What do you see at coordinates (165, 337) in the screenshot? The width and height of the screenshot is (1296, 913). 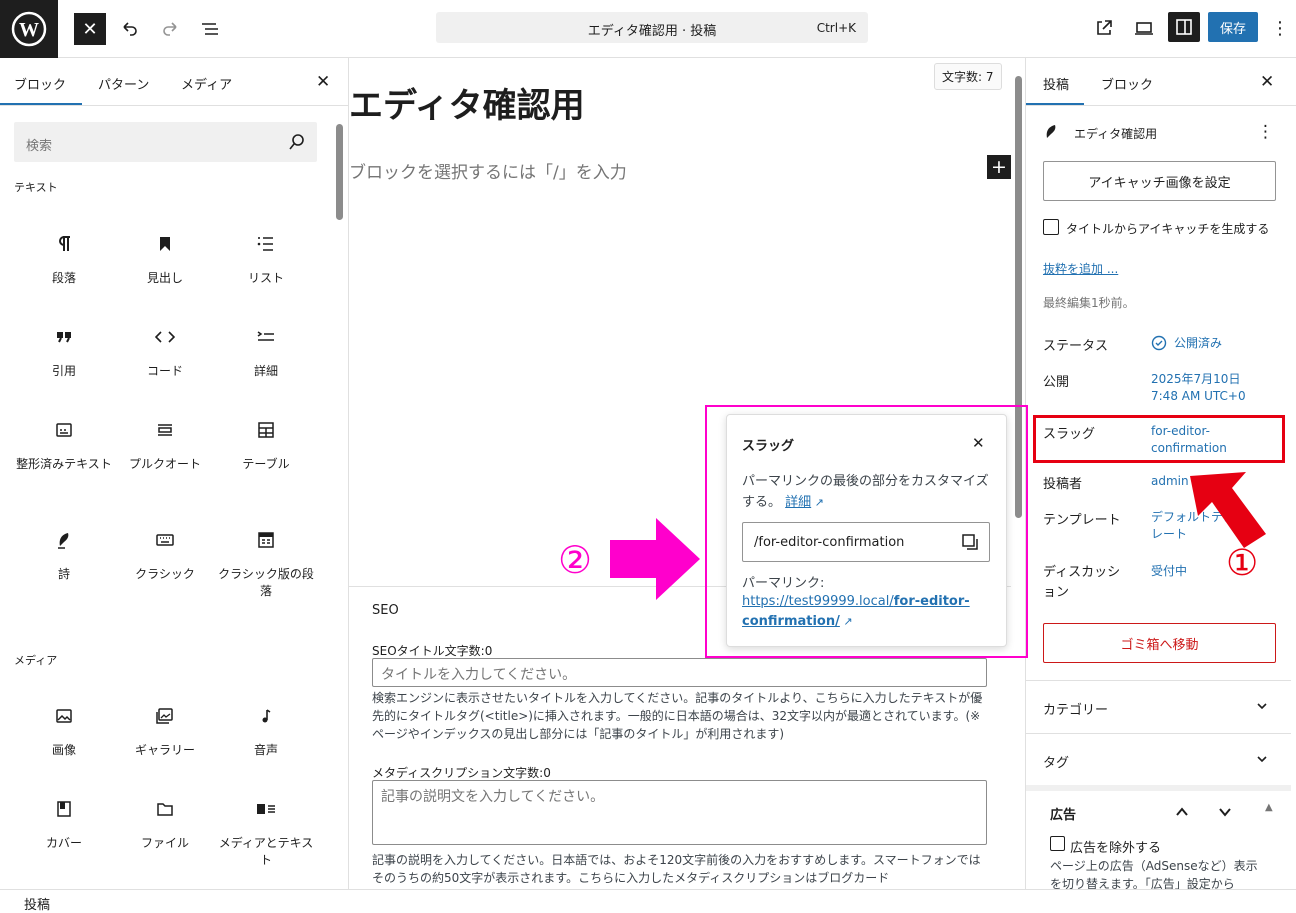 I see `code-icon` at bounding box center [165, 337].